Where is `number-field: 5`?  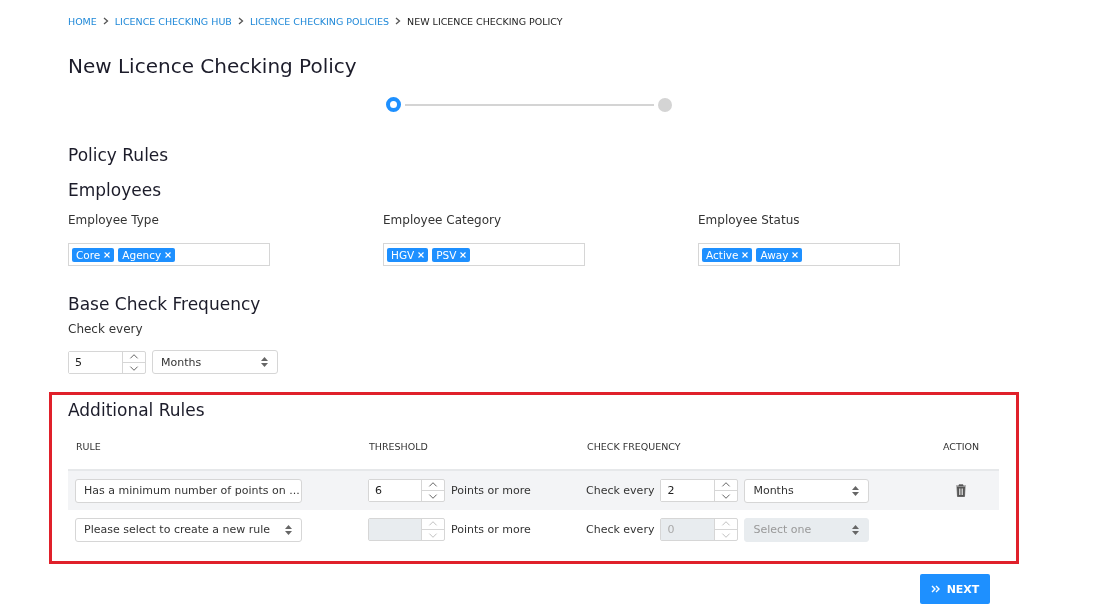
number-field: 5 is located at coordinates (107, 362).